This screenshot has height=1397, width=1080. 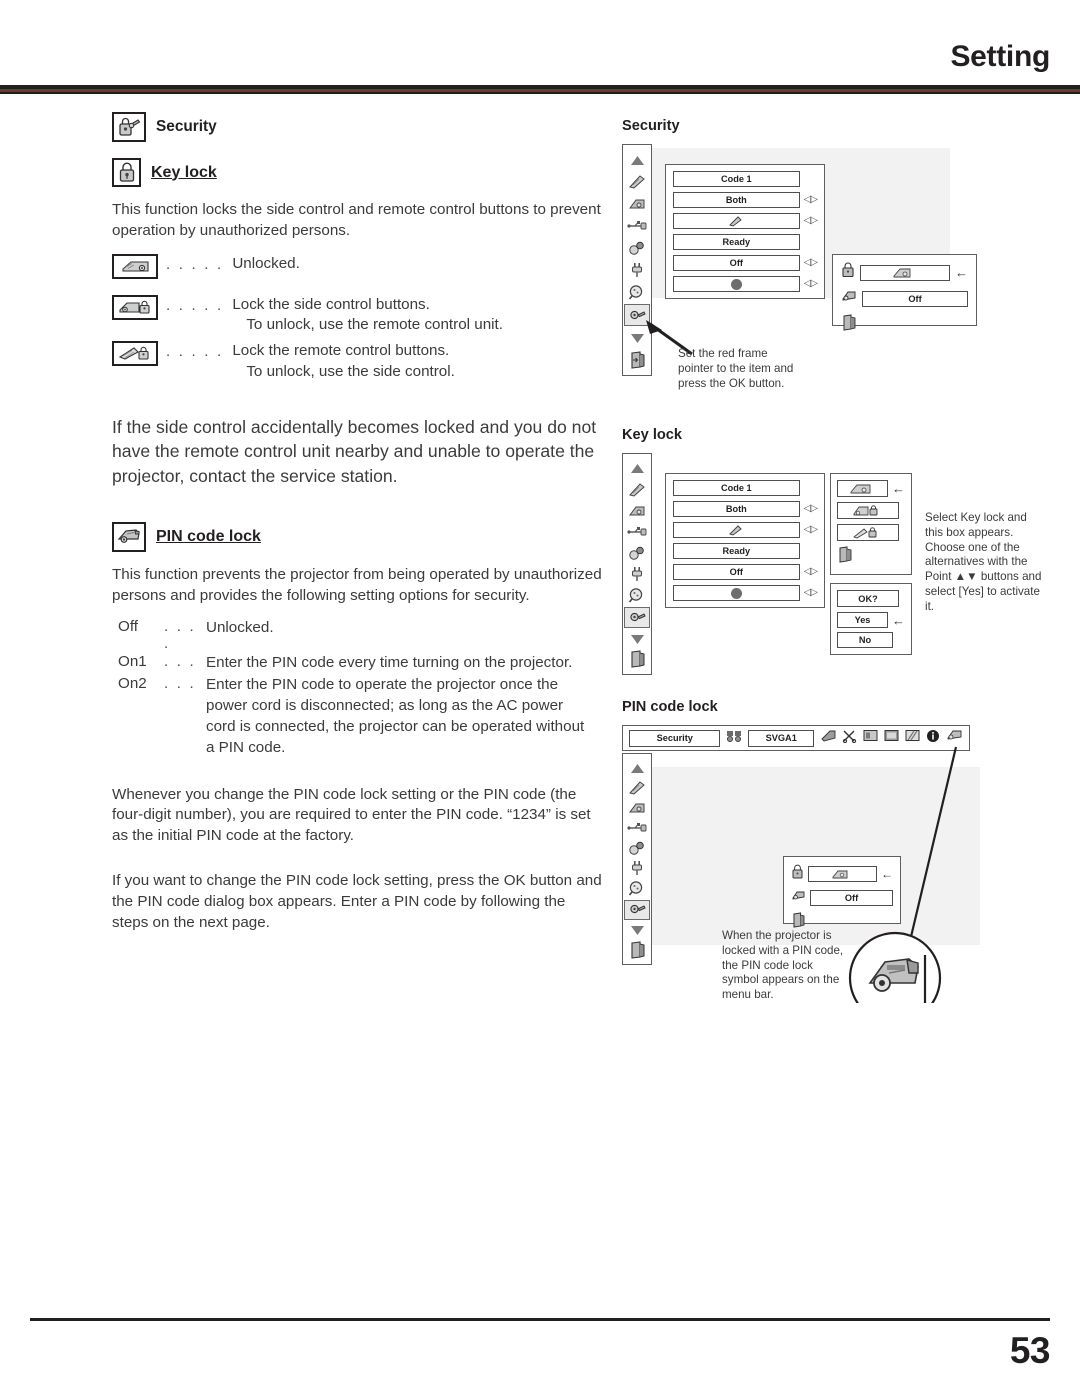 I want to click on scissors-icon, so click(x=849, y=738).